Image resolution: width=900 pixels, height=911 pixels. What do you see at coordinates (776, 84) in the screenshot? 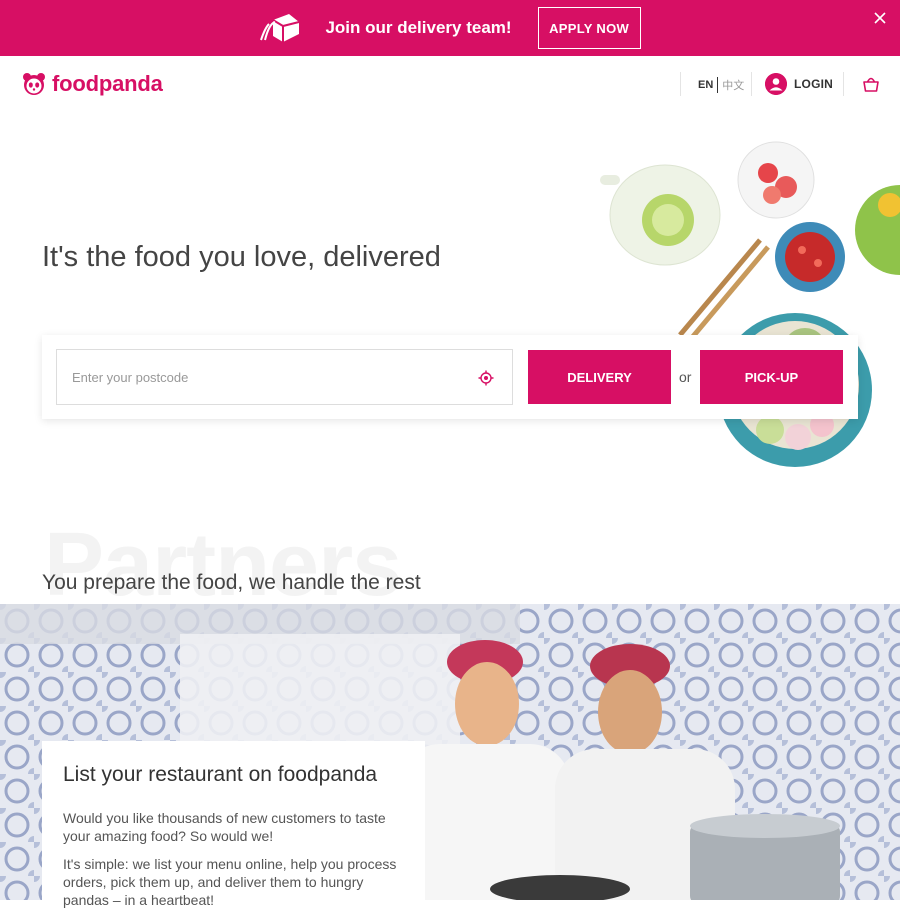
I see `user-icon` at bounding box center [776, 84].